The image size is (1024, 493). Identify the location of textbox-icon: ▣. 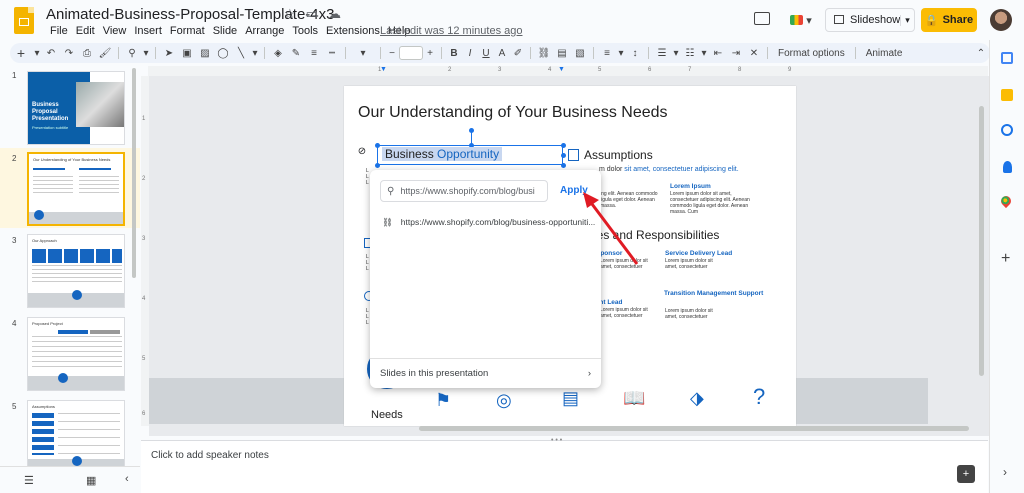
(187, 53).